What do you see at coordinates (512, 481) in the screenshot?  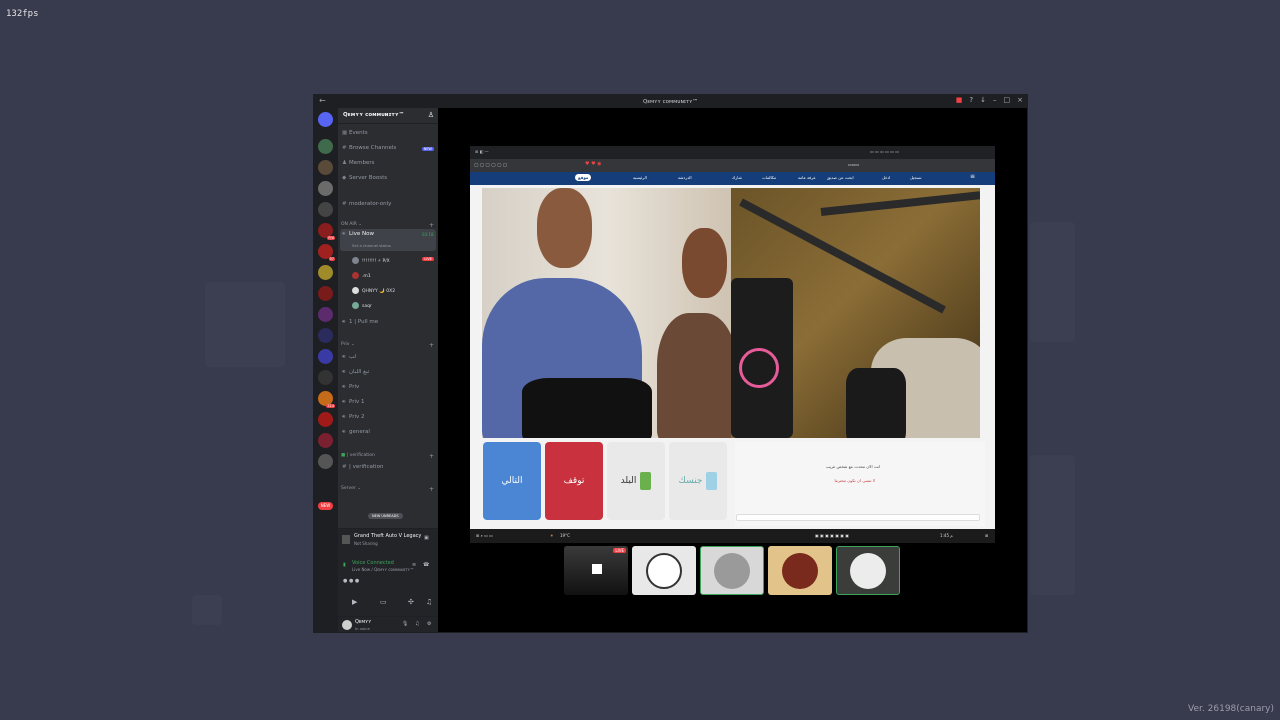 I see `next-button: التالي` at bounding box center [512, 481].